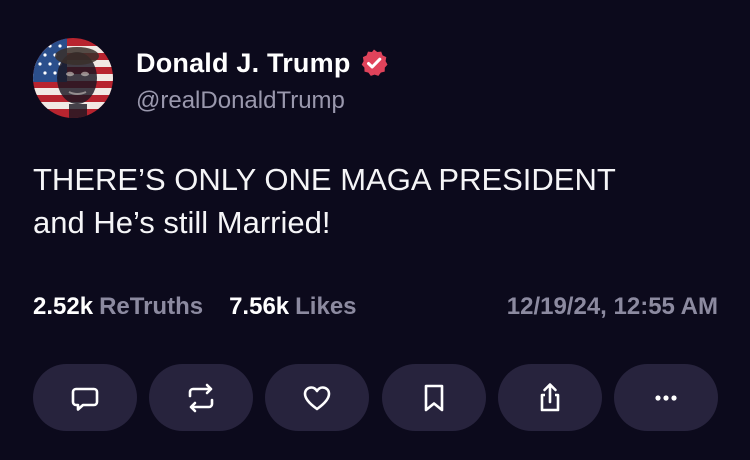 The image size is (750, 460). I want to click on retruth-icon, so click(201, 397).